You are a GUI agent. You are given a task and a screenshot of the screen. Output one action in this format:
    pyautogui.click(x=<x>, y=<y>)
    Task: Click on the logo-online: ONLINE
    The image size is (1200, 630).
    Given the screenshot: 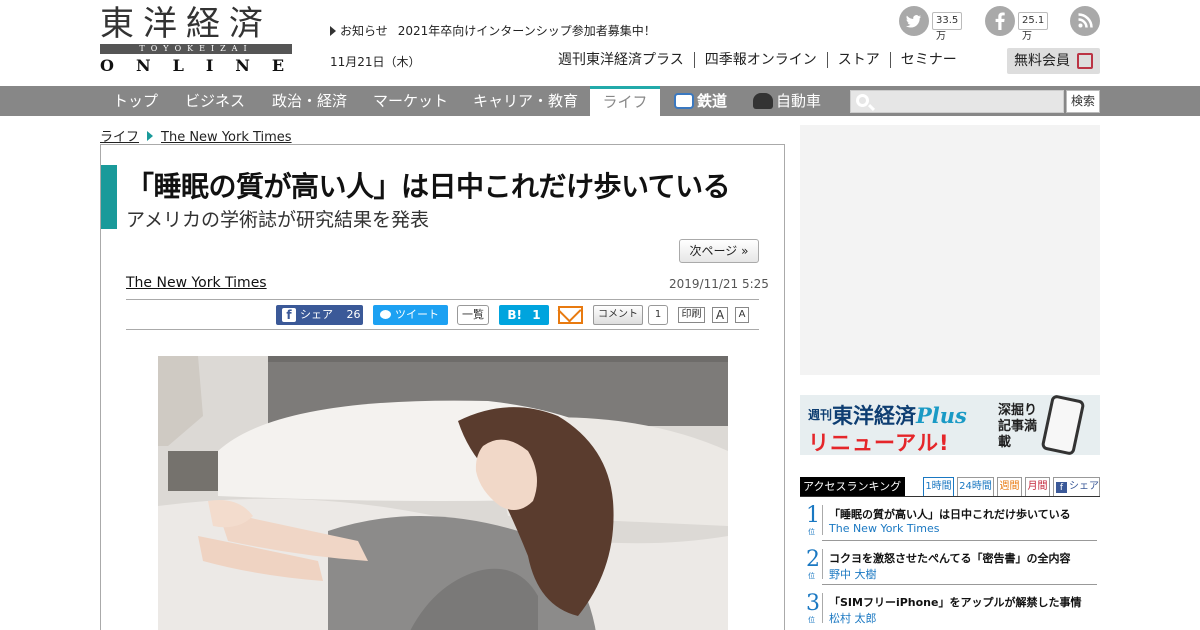 What is the action you would take?
    pyautogui.click(x=203, y=65)
    